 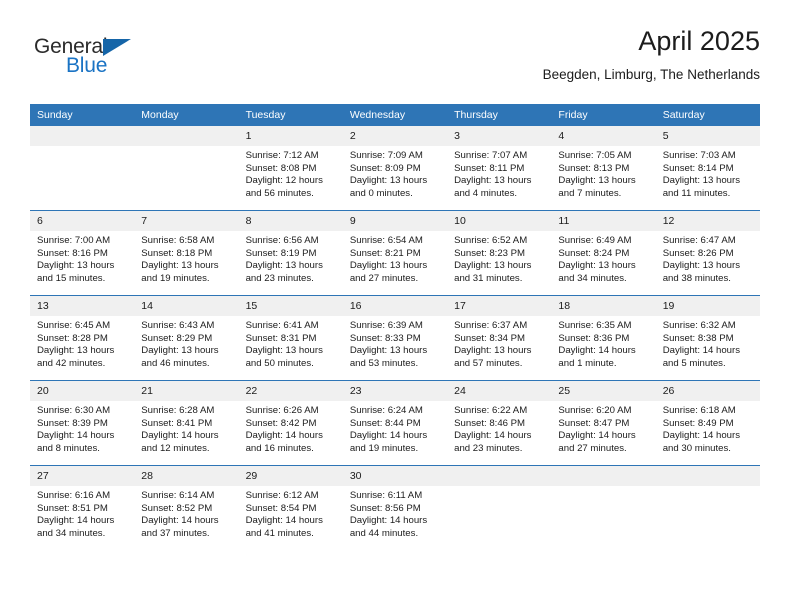 What do you see at coordinates (279, 363) in the screenshot?
I see `daylight-text-cont: and 50 minutes.` at bounding box center [279, 363].